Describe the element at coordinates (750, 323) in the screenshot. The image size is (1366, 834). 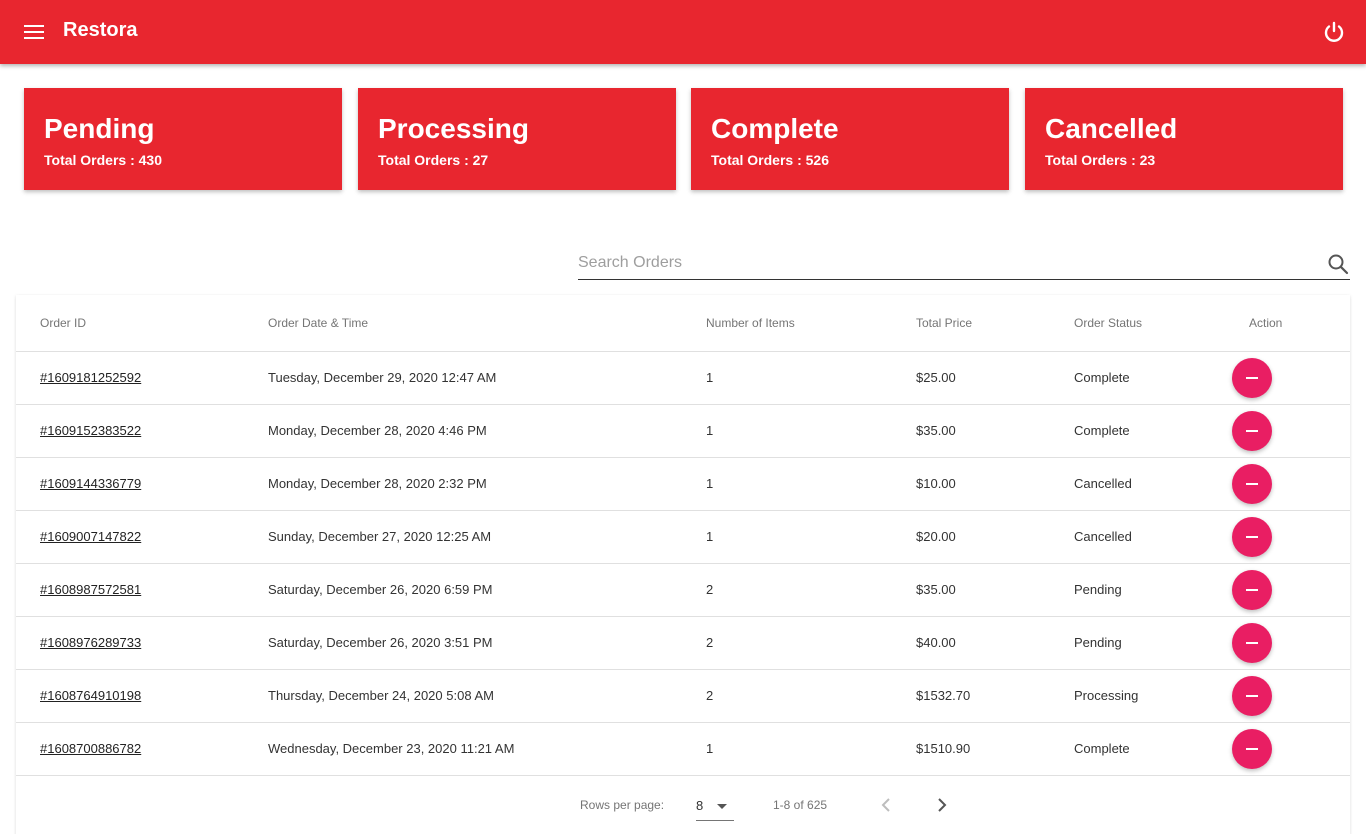
I see `column-header-items: Number of Items` at that location.